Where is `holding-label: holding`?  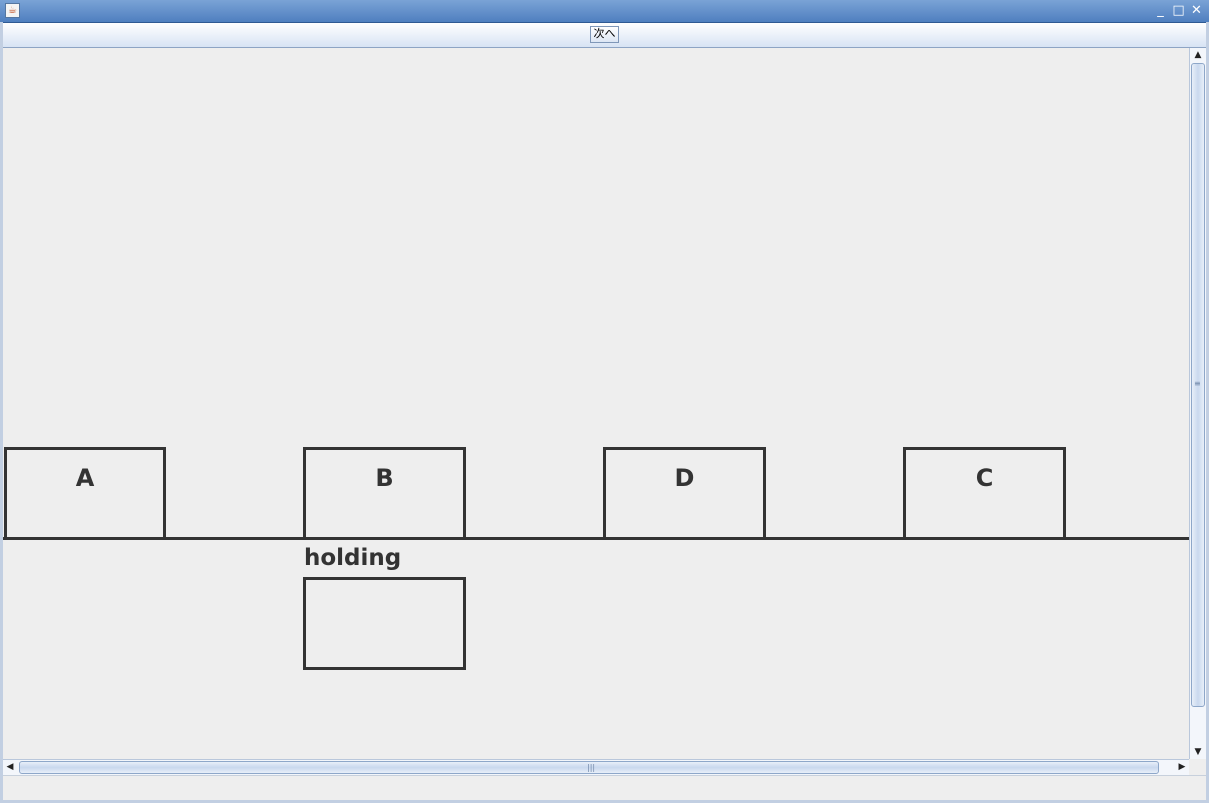 holding-label: holding is located at coordinates (353, 558).